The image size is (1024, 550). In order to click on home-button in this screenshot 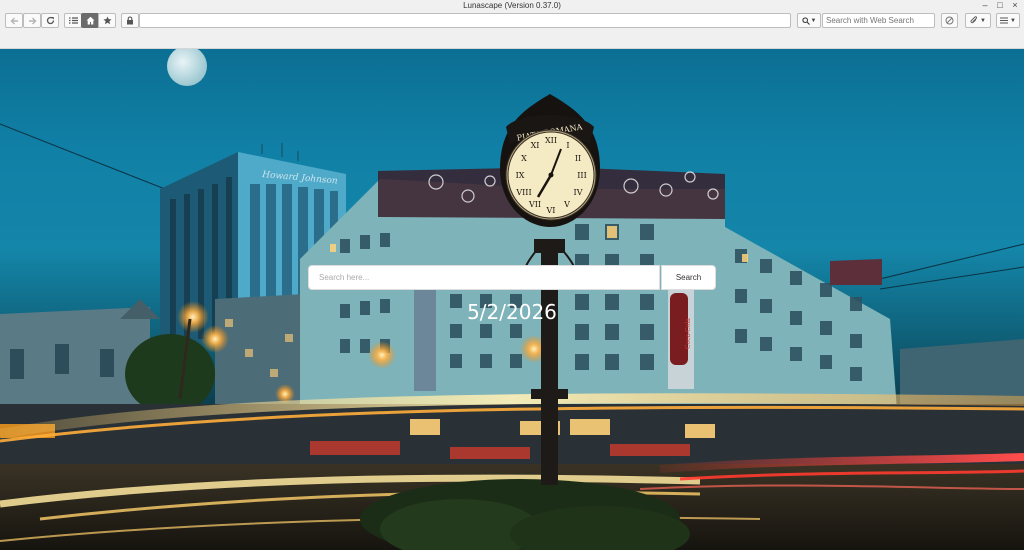, I will do `click(90, 20)`.